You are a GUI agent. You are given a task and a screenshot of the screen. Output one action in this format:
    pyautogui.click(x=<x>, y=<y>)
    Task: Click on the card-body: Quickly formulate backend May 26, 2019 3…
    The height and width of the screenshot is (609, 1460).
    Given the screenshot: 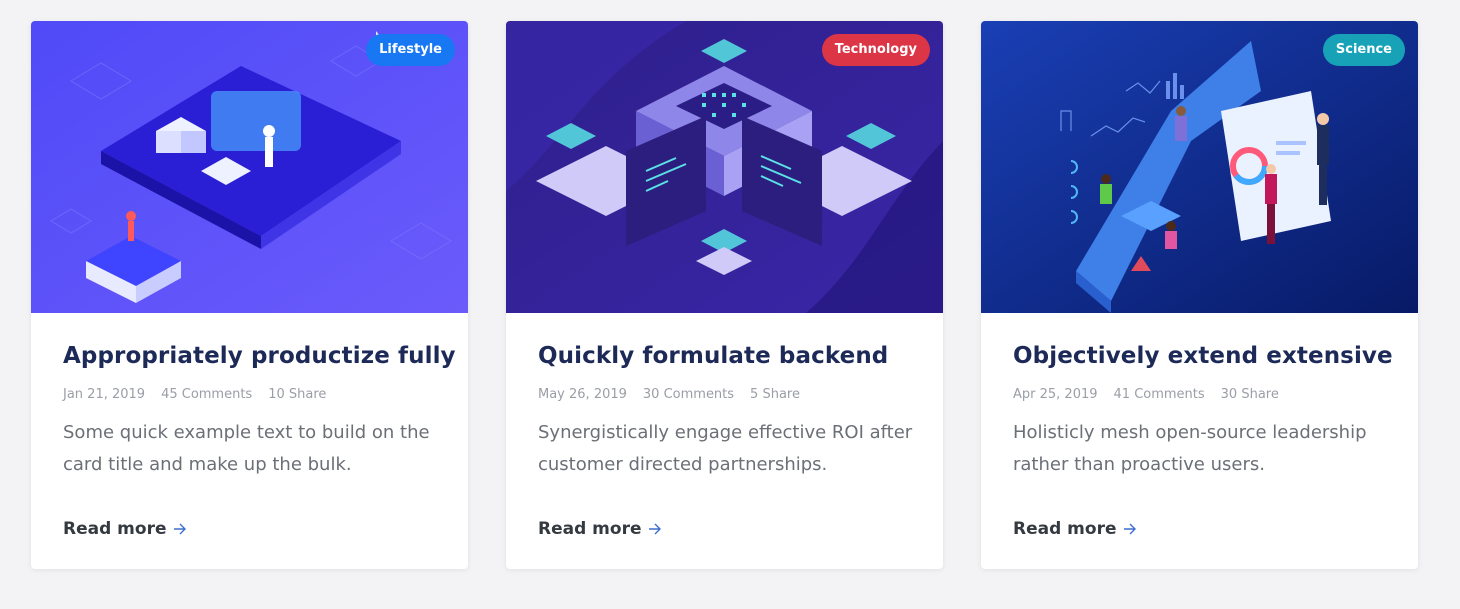 What is the action you would take?
    pyautogui.click(x=724, y=426)
    